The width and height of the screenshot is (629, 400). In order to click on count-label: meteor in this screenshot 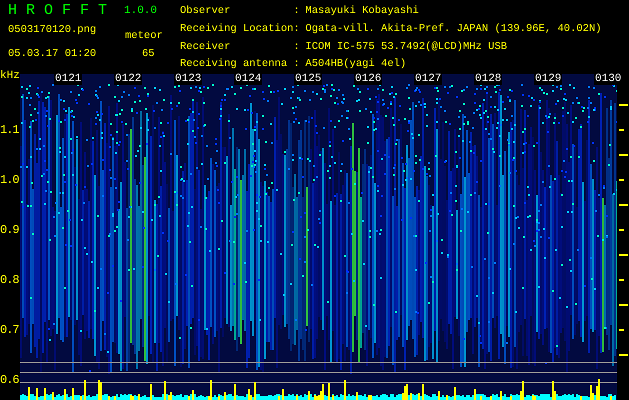, I will do `click(144, 36)`.